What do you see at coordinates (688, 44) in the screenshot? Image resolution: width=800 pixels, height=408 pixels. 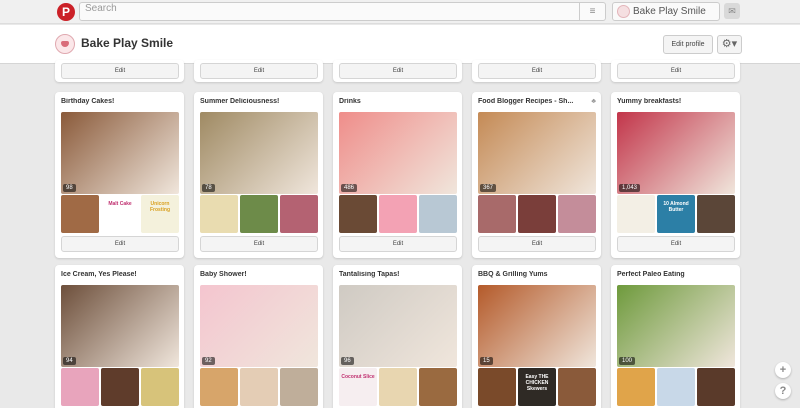 I see `edit-profile-button: Edit profile` at bounding box center [688, 44].